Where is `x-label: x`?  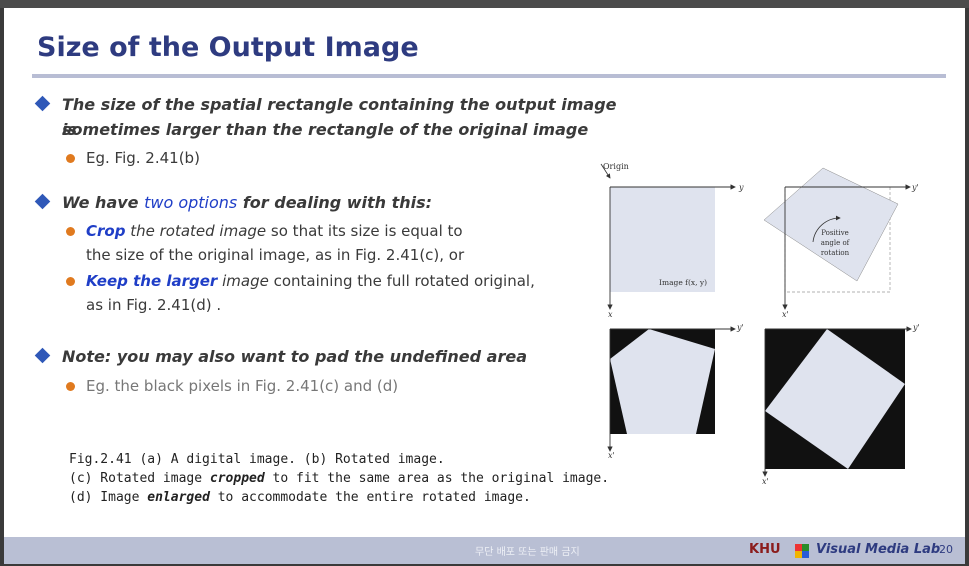 x-label: x is located at coordinates (610, 314).